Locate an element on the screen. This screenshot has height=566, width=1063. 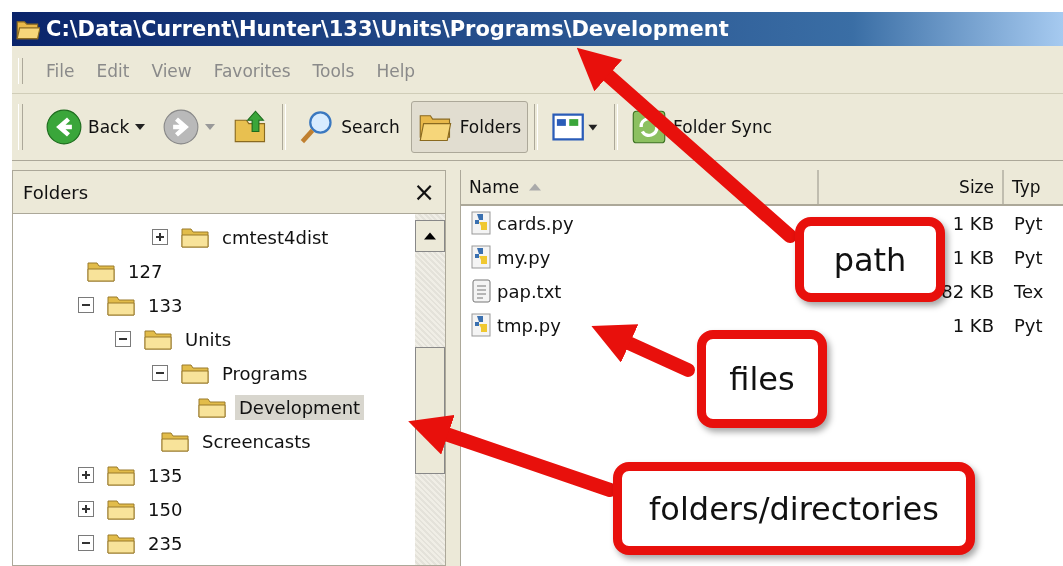
folder-name: 235 is located at coordinates (165, 543).